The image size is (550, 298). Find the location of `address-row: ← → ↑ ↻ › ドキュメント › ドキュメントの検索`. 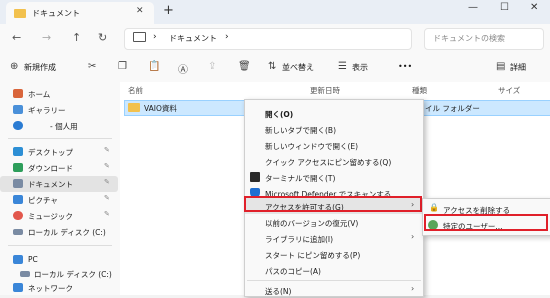

address-row: ← → ↑ ↻ › ドキュメント › ドキュメントの検索 is located at coordinates (275, 38).